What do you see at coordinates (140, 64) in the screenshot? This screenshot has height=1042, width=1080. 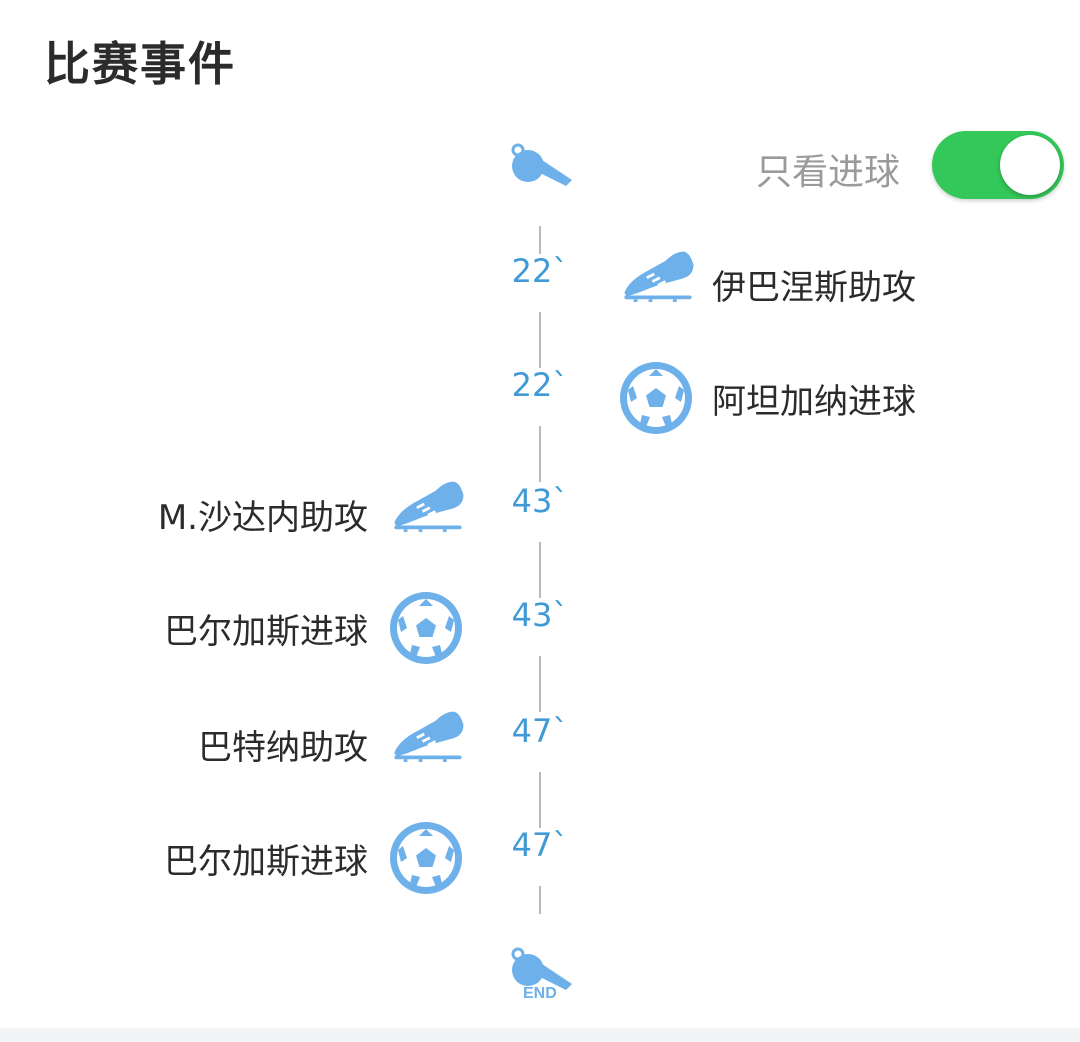 I see `page-title: 比赛事件` at bounding box center [140, 64].